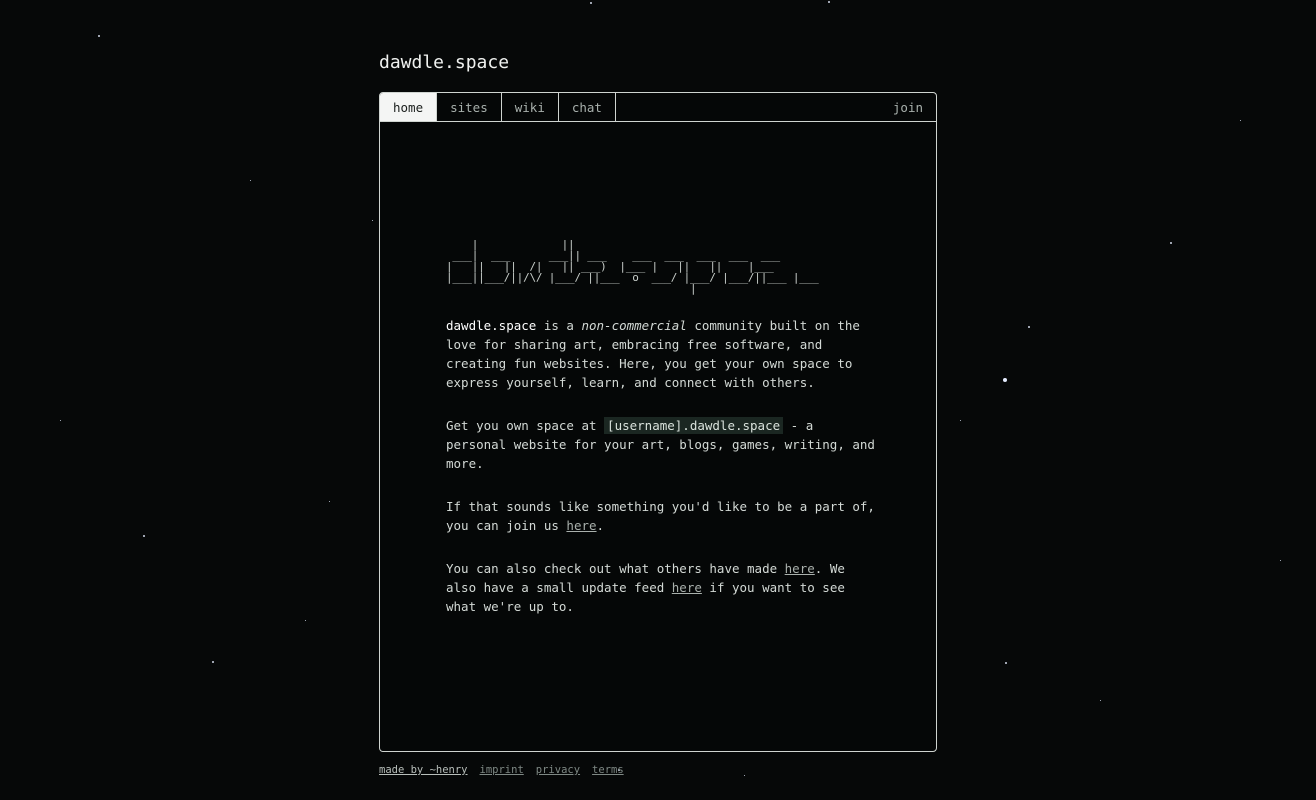 The image size is (1316, 800). What do you see at coordinates (748, 107) in the screenshot?
I see `tab-spacer` at bounding box center [748, 107].